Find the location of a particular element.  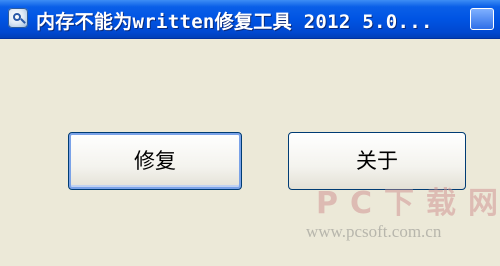

watermark-url: www.pcsoft.com.cn is located at coordinates (374, 231).